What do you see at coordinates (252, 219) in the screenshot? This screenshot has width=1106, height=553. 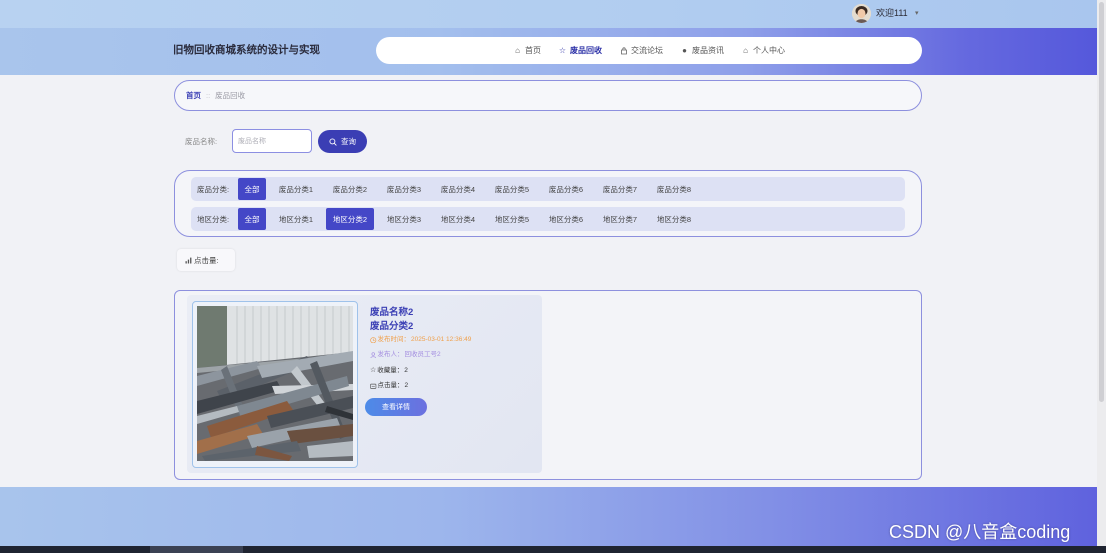 I see `region-option-all: 全部` at bounding box center [252, 219].